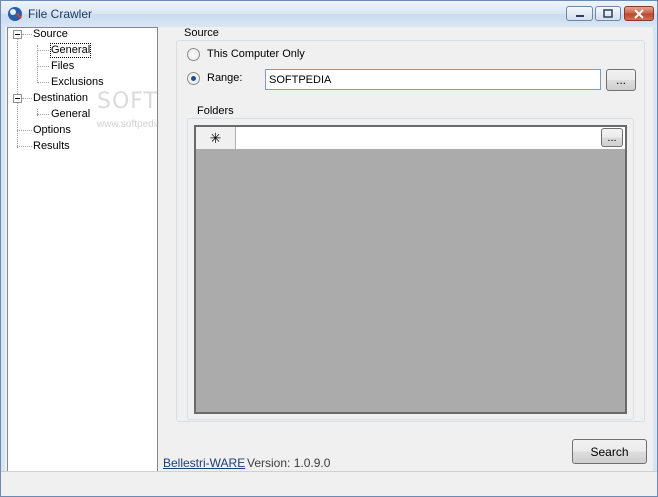 The image size is (658, 497). Describe the element at coordinates (289, 463) in the screenshot. I see `version-label: Version: 1.0.9.0` at that location.